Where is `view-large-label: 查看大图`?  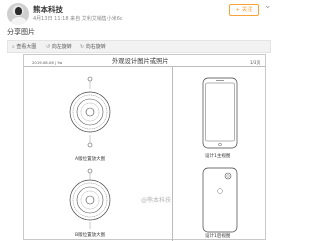
view-large-label: 查看大图 is located at coordinates (26, 47).